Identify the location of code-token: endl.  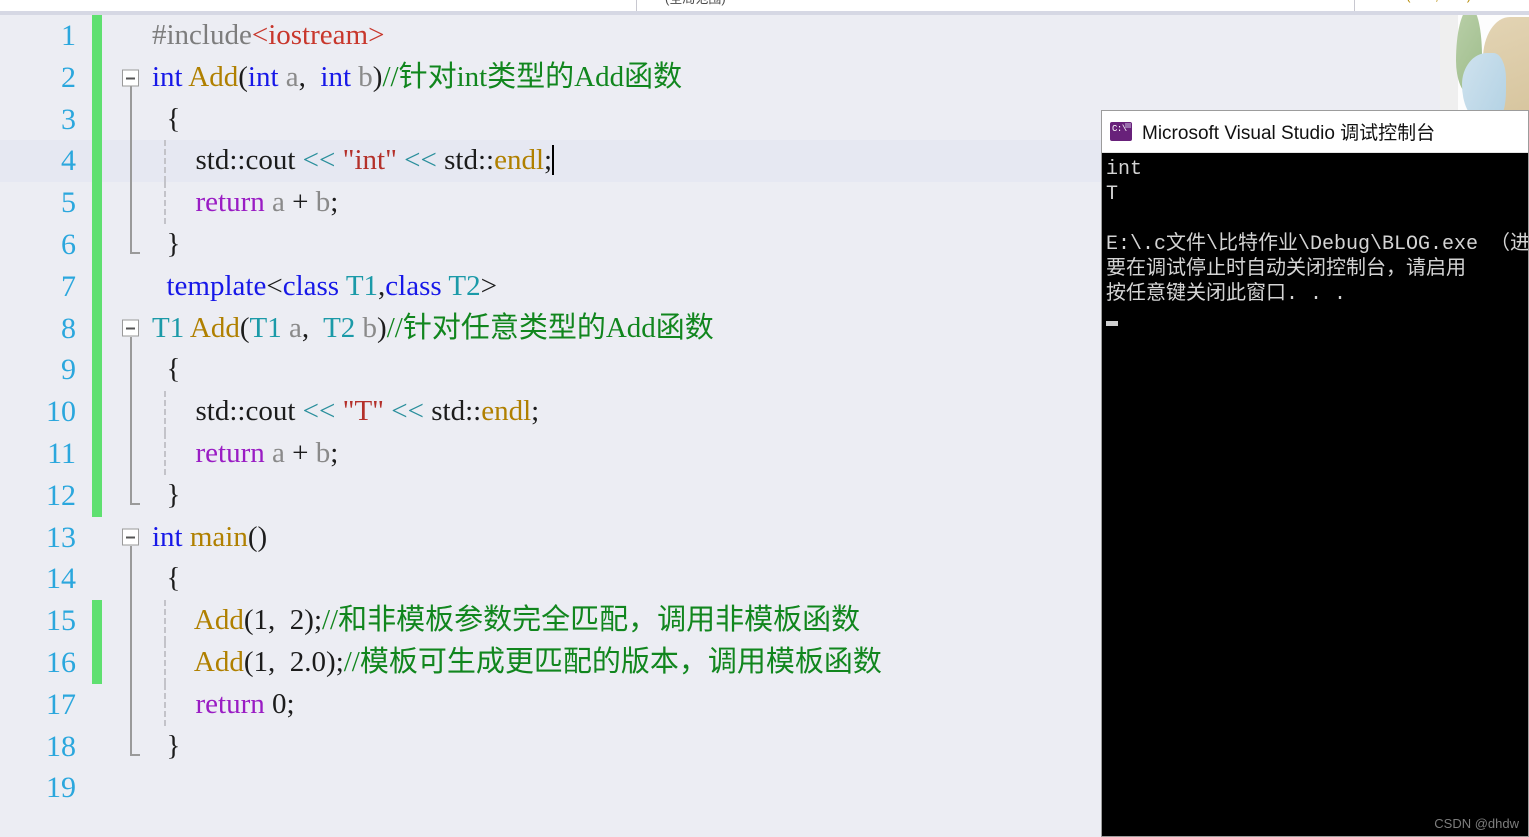
(519, 160).